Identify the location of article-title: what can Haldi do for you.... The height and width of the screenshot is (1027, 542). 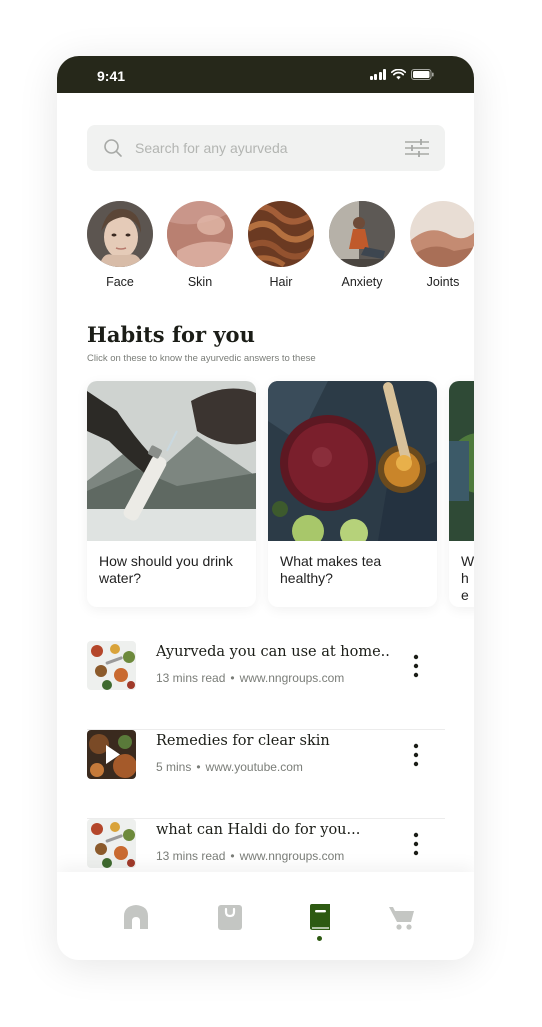
(258, 830).